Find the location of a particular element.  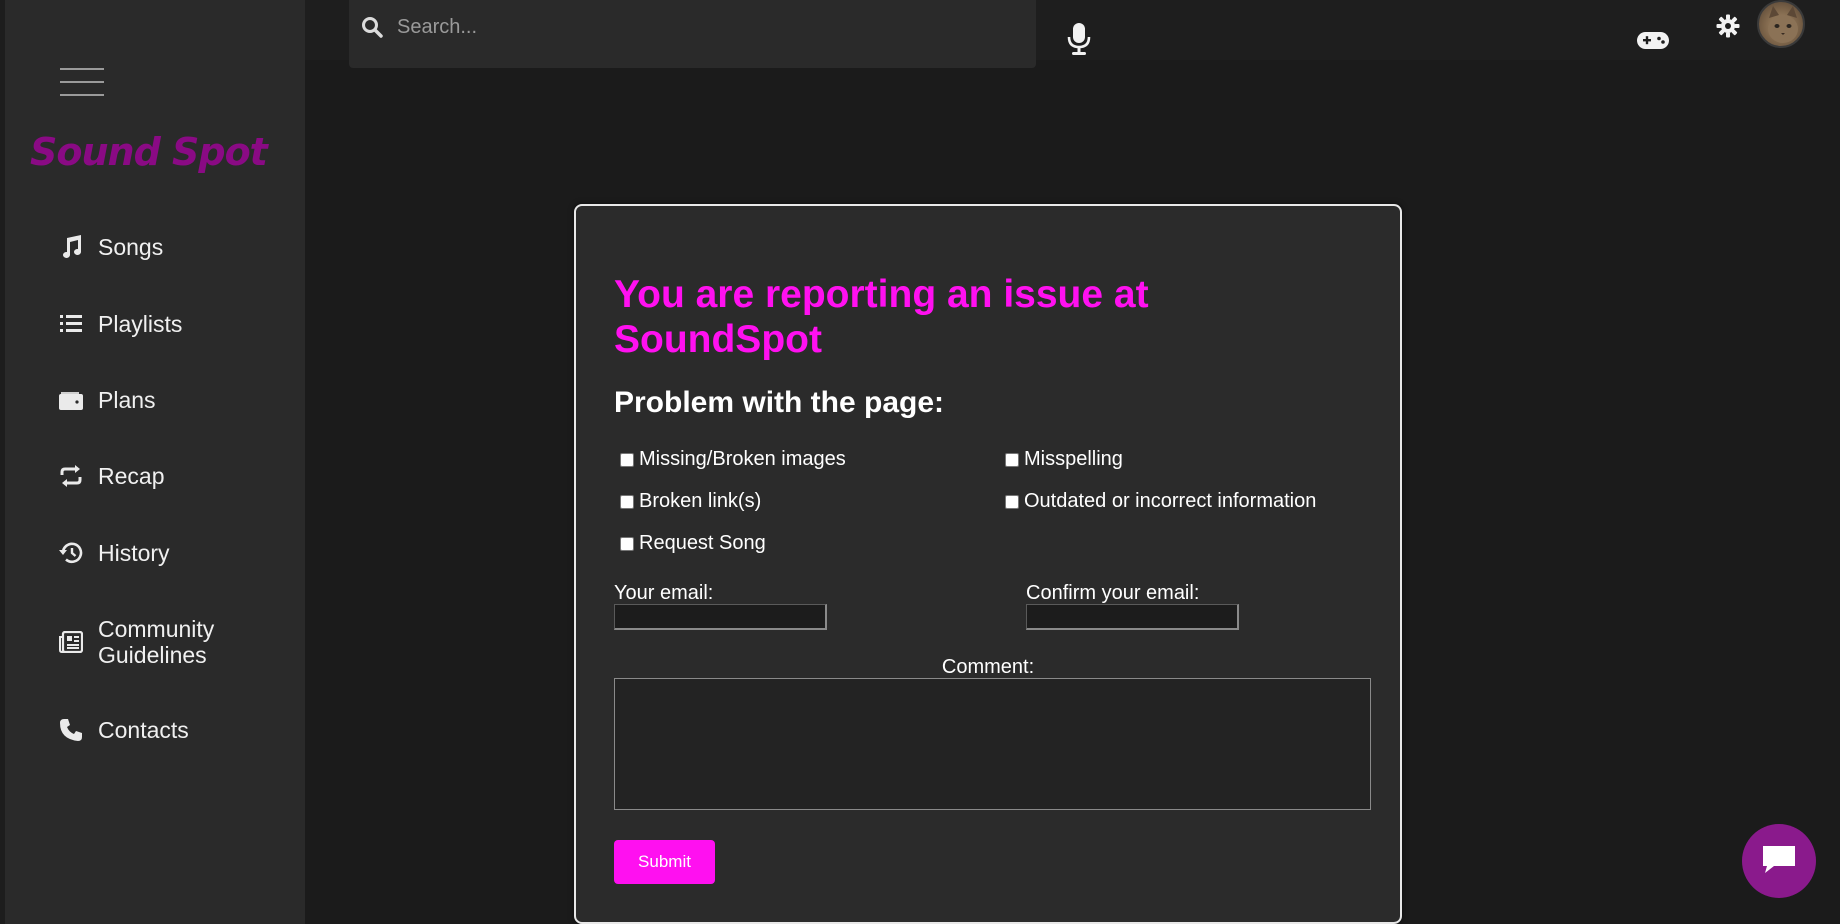

phone-icon is located at coordinates (71, 730).